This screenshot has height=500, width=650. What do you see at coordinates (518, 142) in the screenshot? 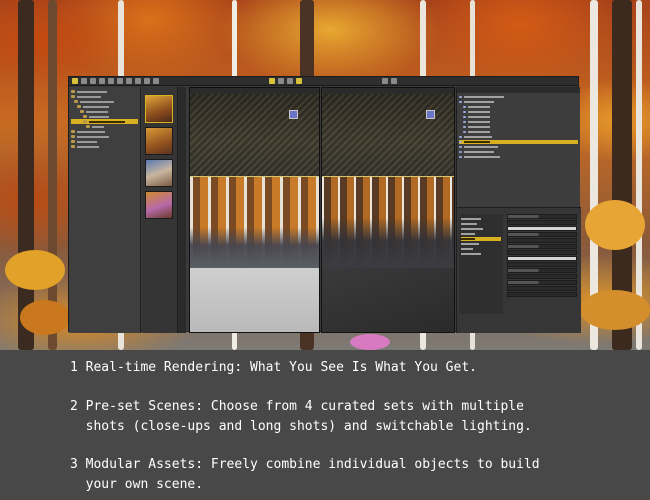
I see `scene-node-selected` at bounding box center [518, 142].